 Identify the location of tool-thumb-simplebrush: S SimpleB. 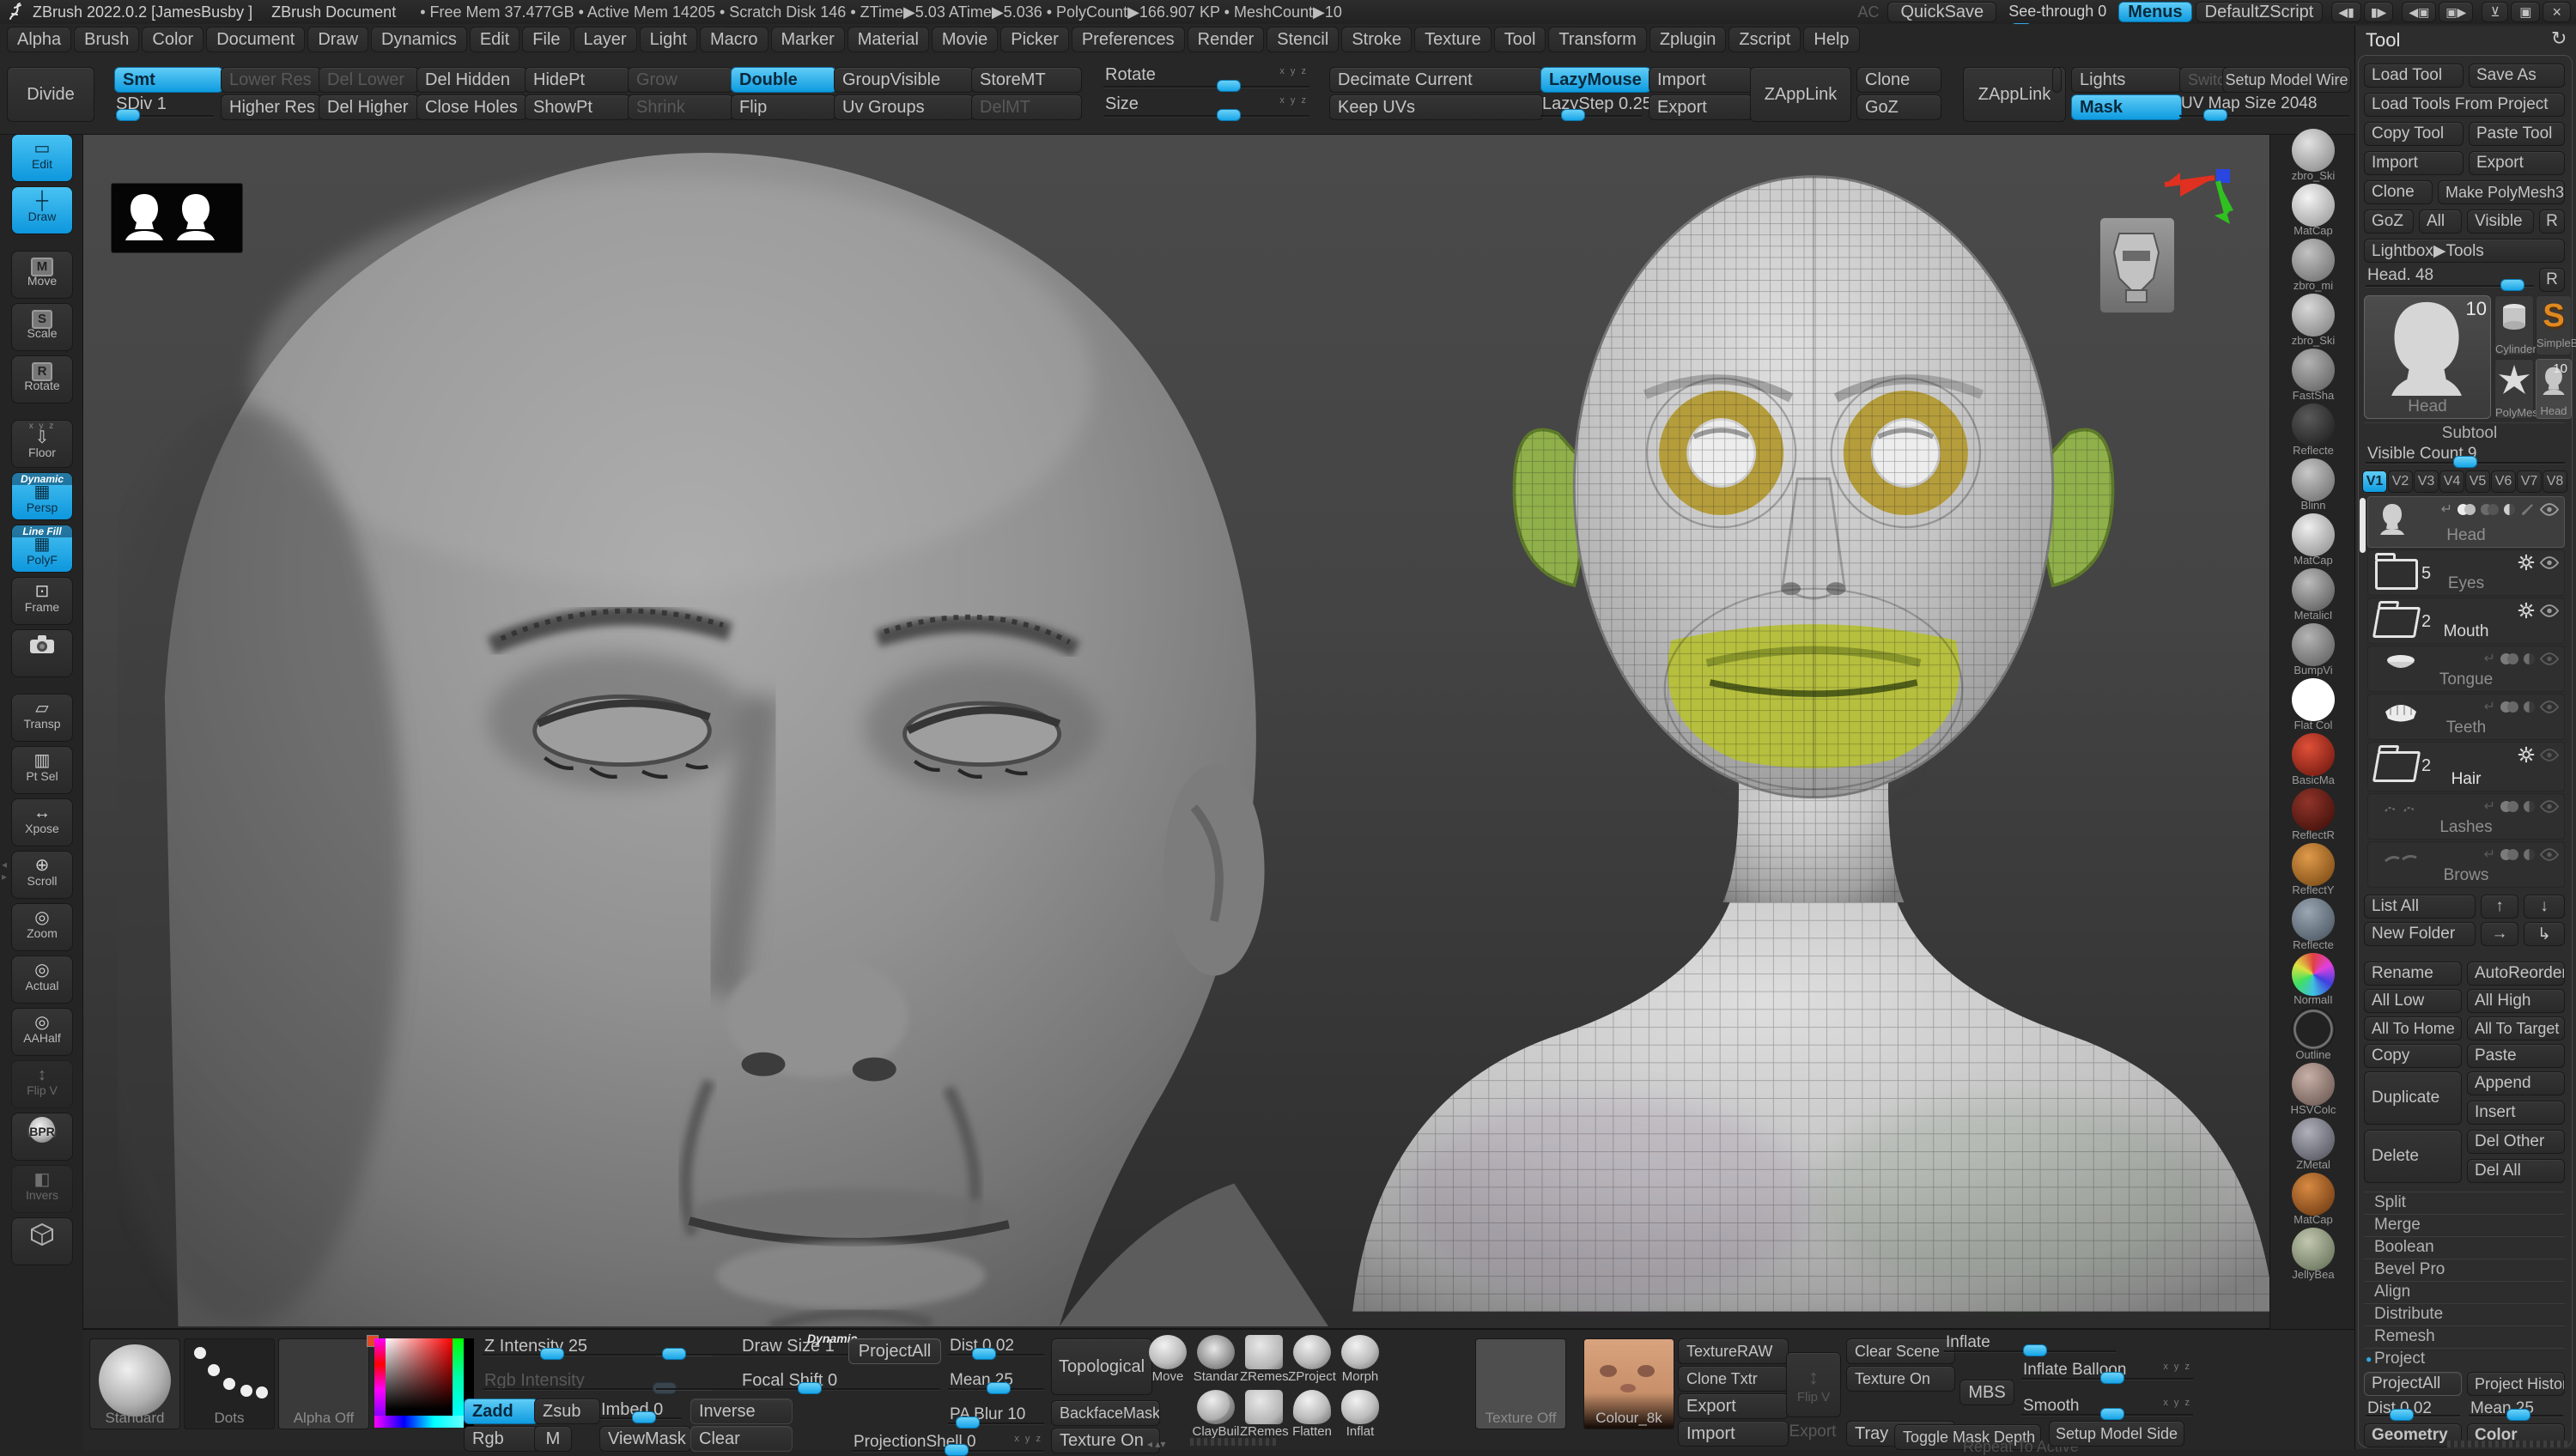
(2556, 325).